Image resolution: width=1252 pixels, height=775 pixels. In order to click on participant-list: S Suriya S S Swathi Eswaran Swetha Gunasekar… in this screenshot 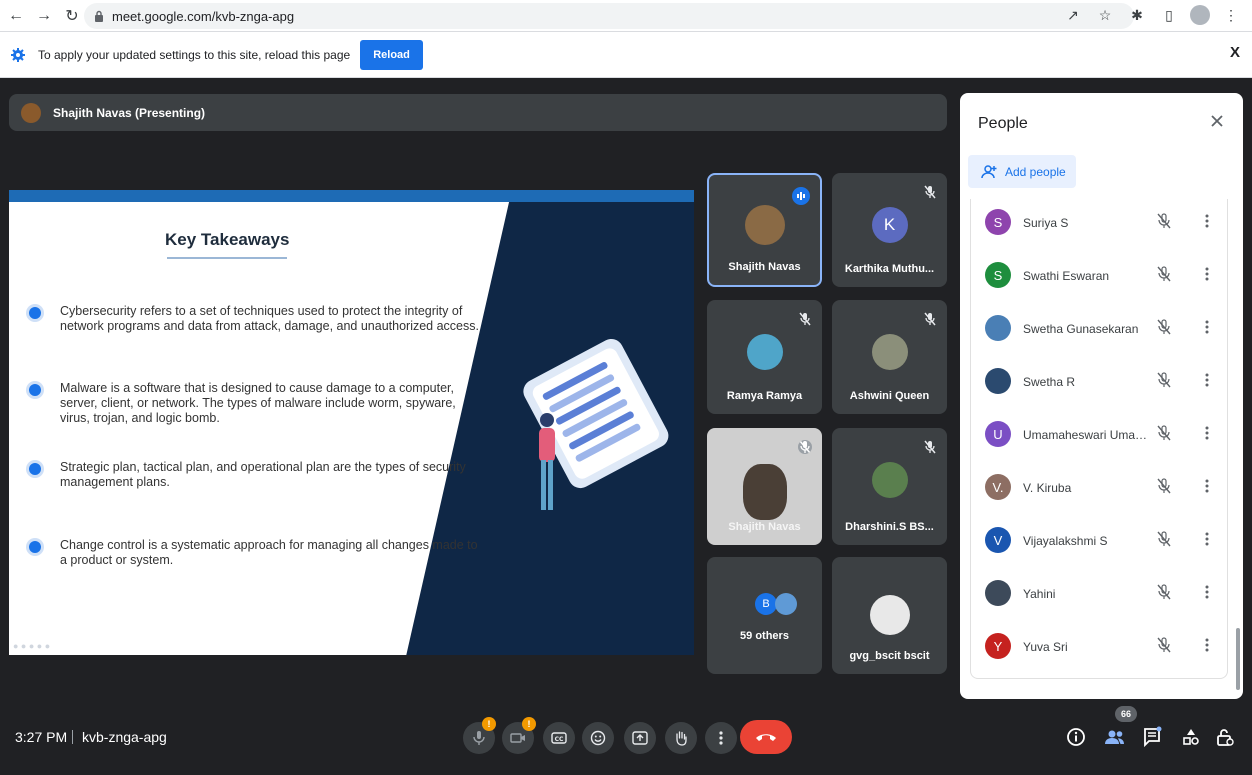, I will do `click(1099, 439)`.